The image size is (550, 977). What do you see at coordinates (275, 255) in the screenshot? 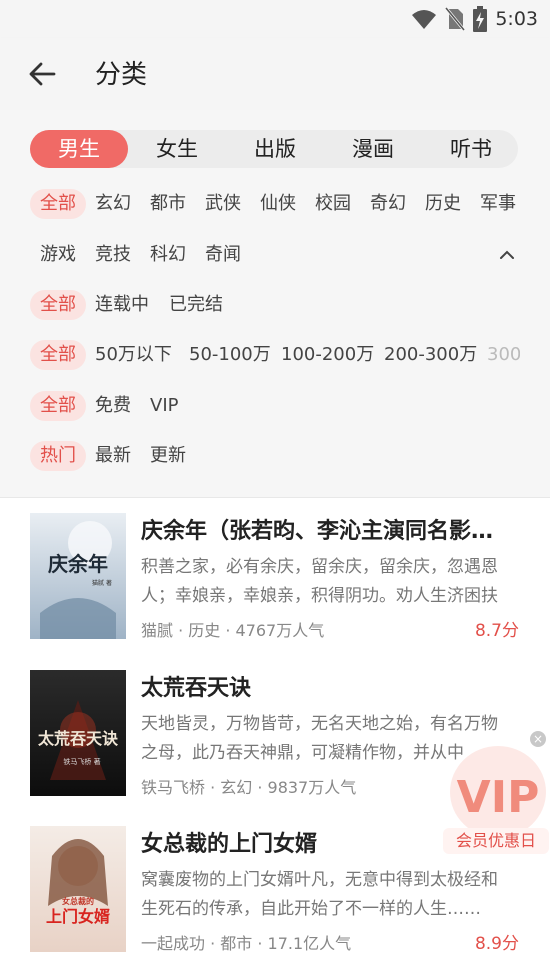
I see `genre-filter-row-2: 游戏 竞技 科幻 奇闻` at bounding box center [275, 255].